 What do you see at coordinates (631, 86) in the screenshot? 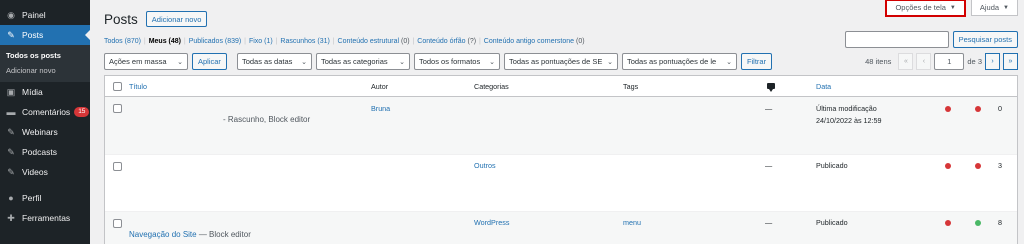
I see `column-tags: Tags` at bounding box center [631, 86].